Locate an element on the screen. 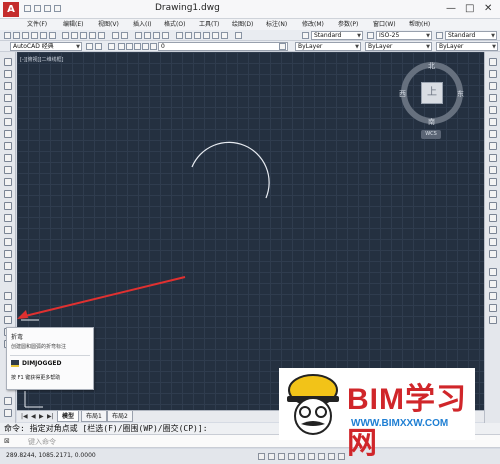 The width and height of the screenshot is (500, 464). viewcube-top-face: 上 is located at coordinates (432, 93).